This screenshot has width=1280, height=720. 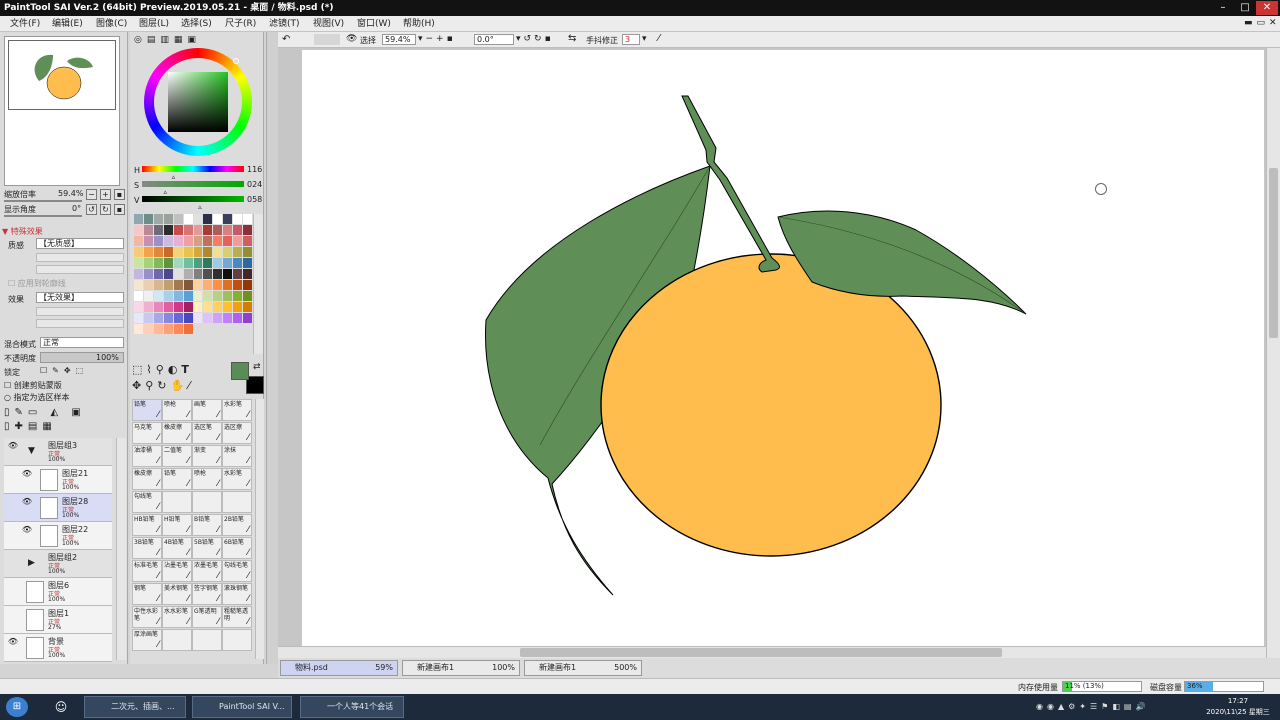 What do you see at coordinates (43, 201) in the screenshot?
I see `zoom-slider` at bounding box center [43, 201].